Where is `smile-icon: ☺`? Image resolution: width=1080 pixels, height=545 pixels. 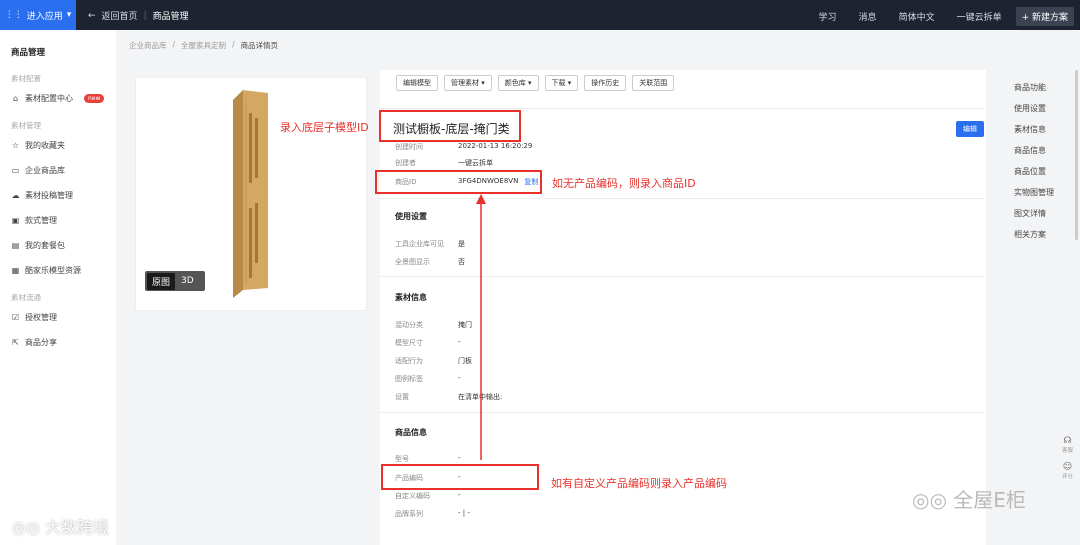 smile-icon: ☺ is located at coordinates (1067, 467).